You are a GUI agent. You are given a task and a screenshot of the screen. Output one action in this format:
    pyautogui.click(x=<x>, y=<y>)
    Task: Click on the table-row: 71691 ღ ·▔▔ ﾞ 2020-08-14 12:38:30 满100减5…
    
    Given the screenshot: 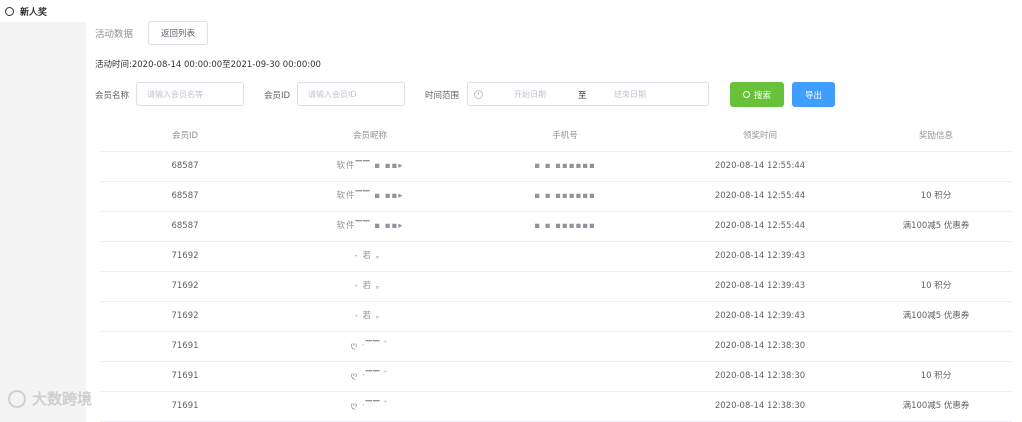 What is the action you would take?
    pyautogui.click(x=556, y=407)
    